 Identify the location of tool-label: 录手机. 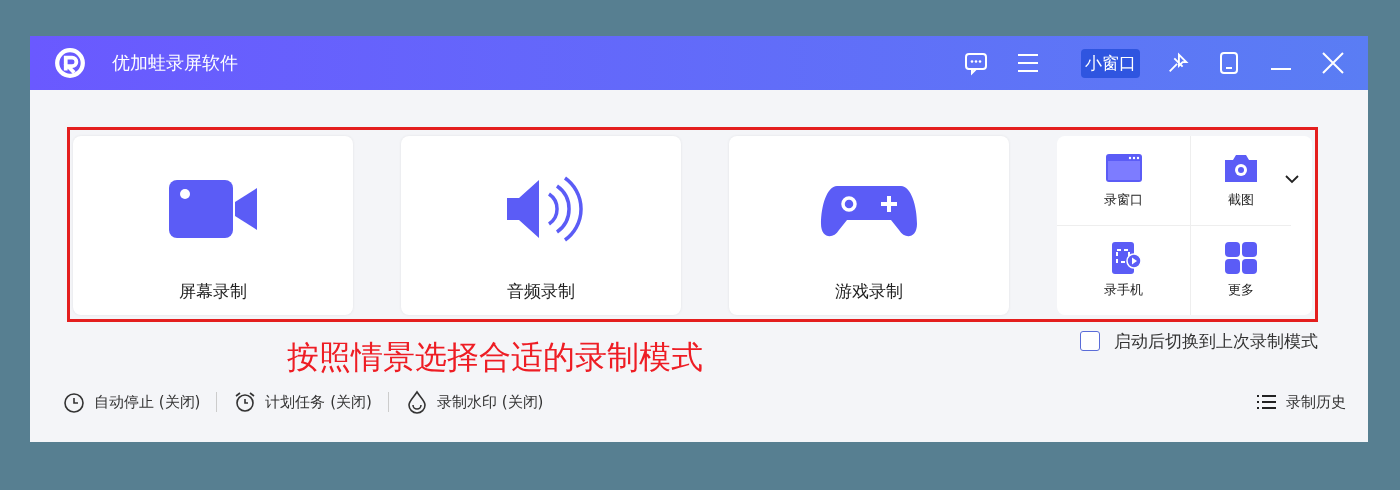
(1123, 290).